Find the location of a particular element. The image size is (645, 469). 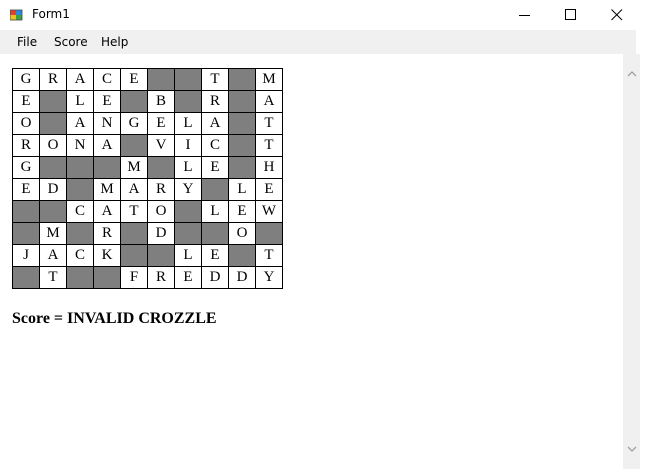

menu-help: Help is located at coordinates (114, 42).